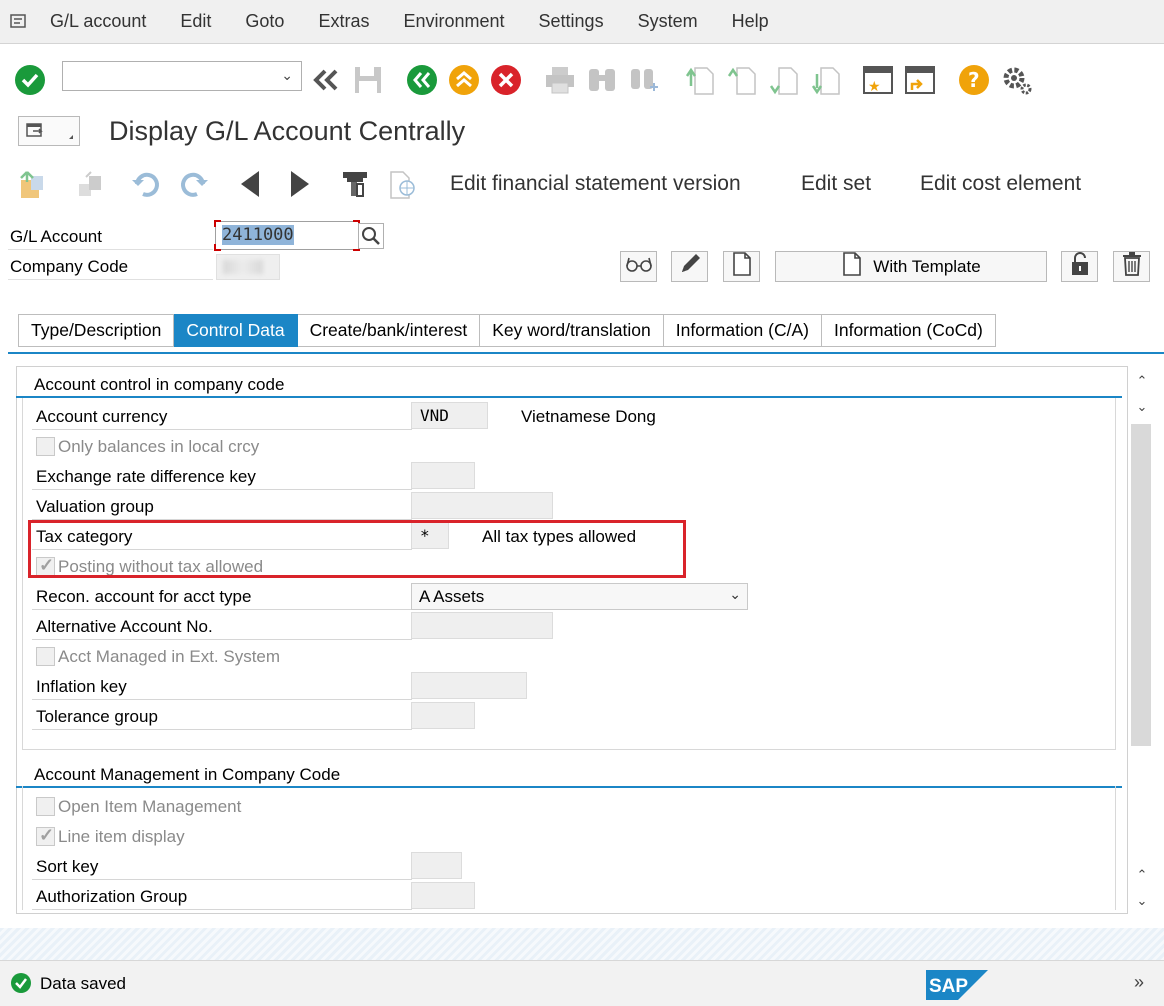 Image resolution: width=1164 pixels, height=1006 pixels. I want to click on focus-corner-bl, so click(217, 247).